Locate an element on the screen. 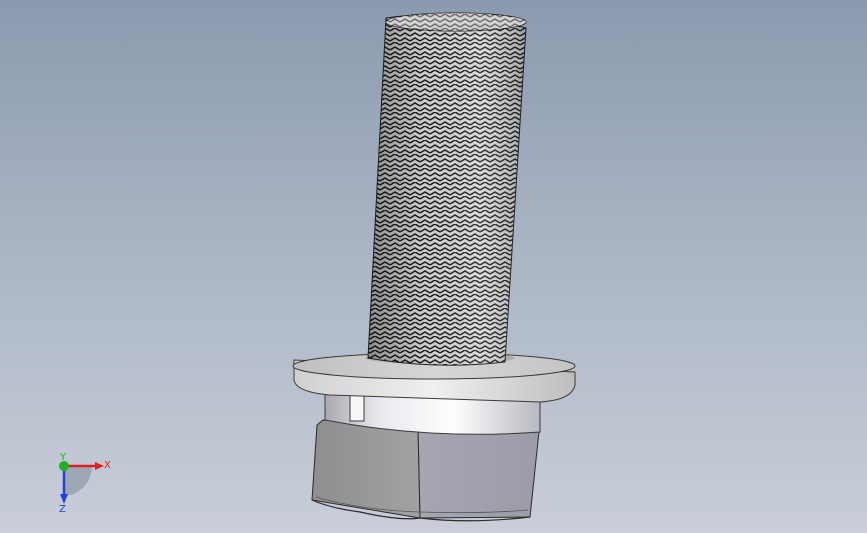 Image resolution: width=867 pixels, height=533 pixels. threaded-shaft is located at coordinates (447, 189).